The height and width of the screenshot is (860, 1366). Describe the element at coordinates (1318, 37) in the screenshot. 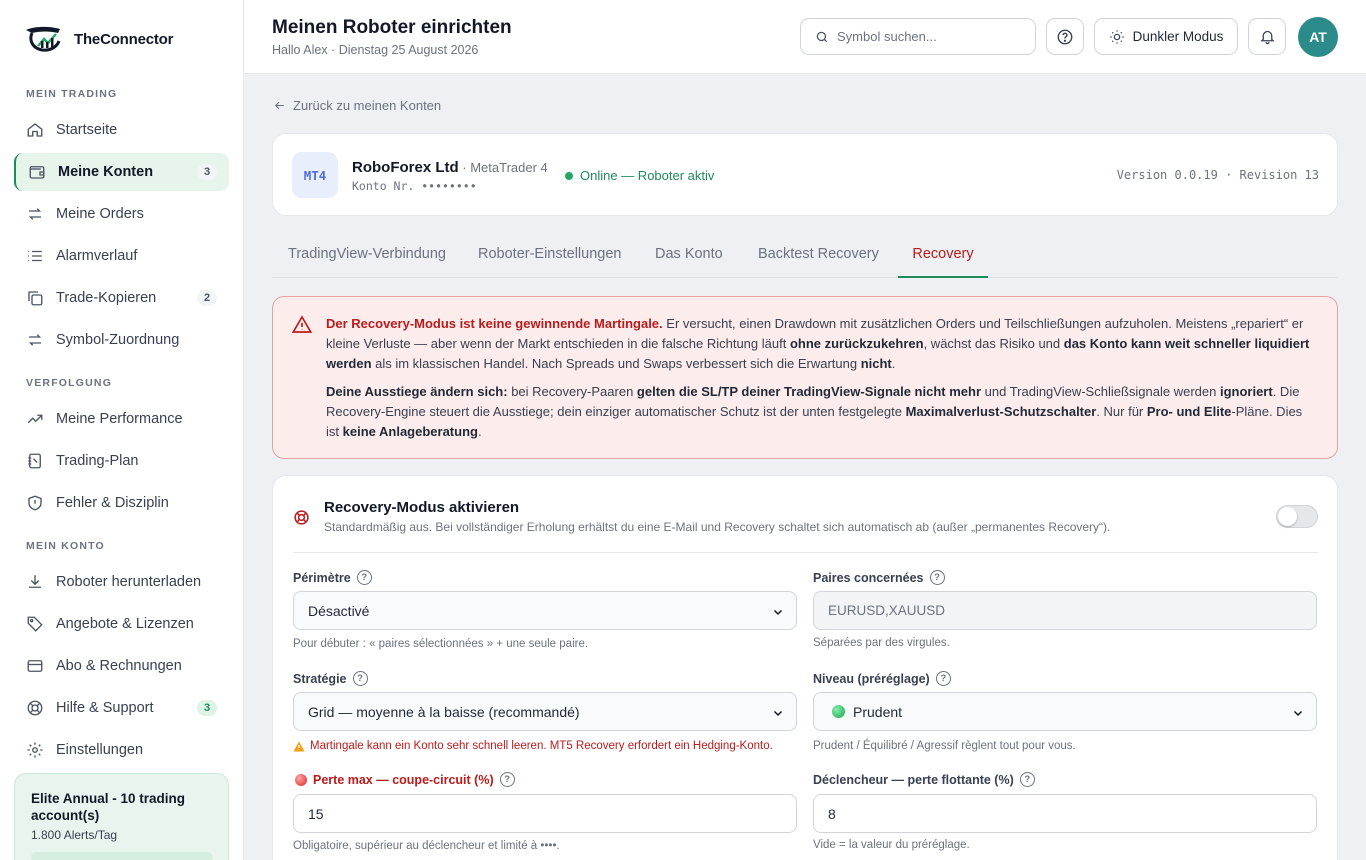

I see `avatar: AT` at that location.